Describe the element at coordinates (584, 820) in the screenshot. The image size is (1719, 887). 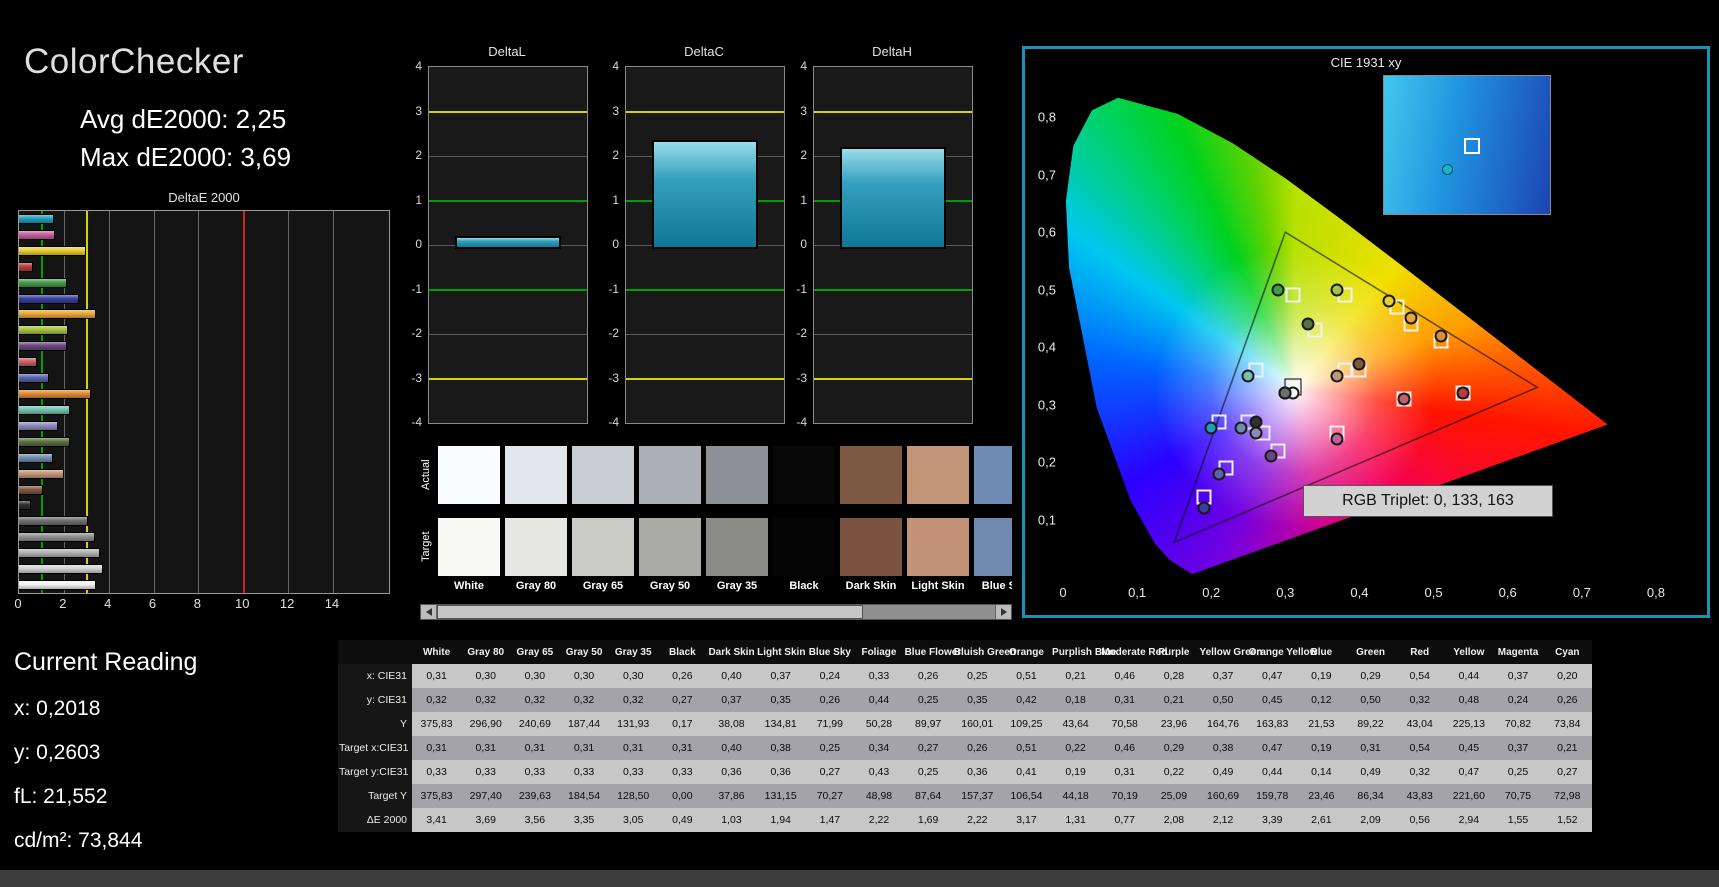
I see `table-cell: 3,35` at that location.